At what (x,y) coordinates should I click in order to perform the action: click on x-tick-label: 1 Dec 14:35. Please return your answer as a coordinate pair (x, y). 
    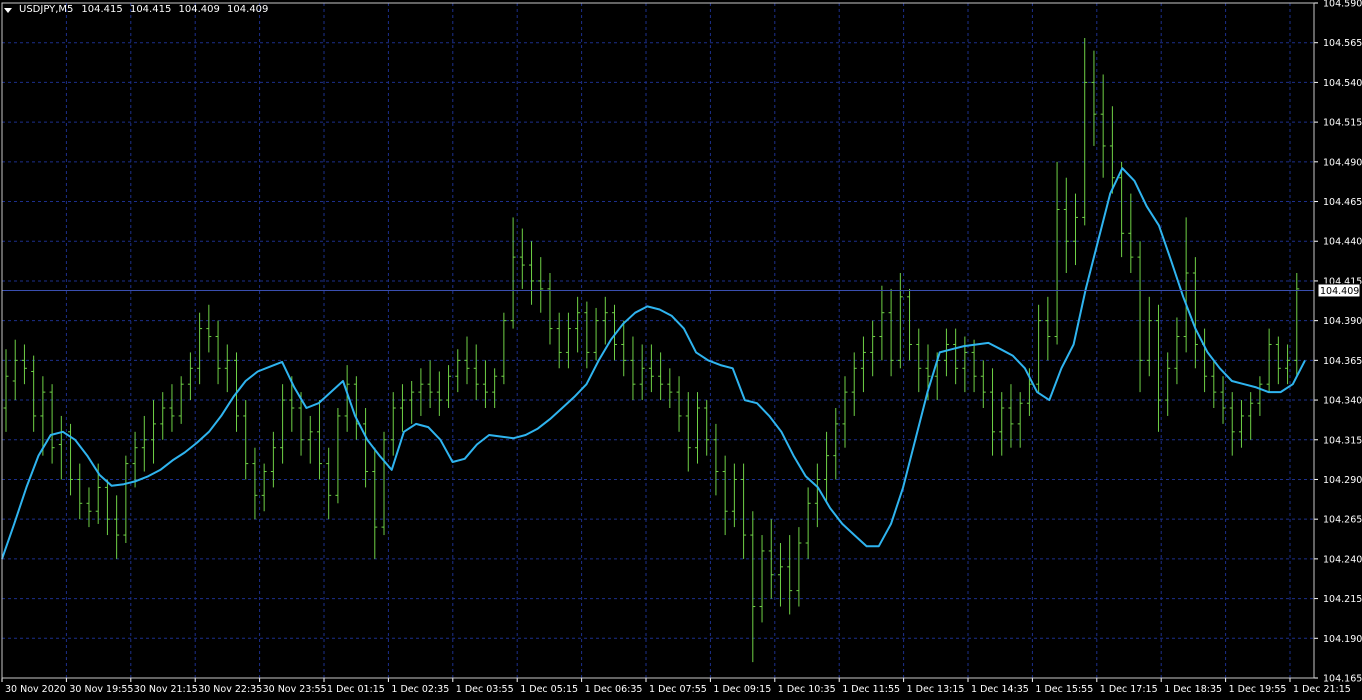
    Looking at the image, I should click on (1000, 689).